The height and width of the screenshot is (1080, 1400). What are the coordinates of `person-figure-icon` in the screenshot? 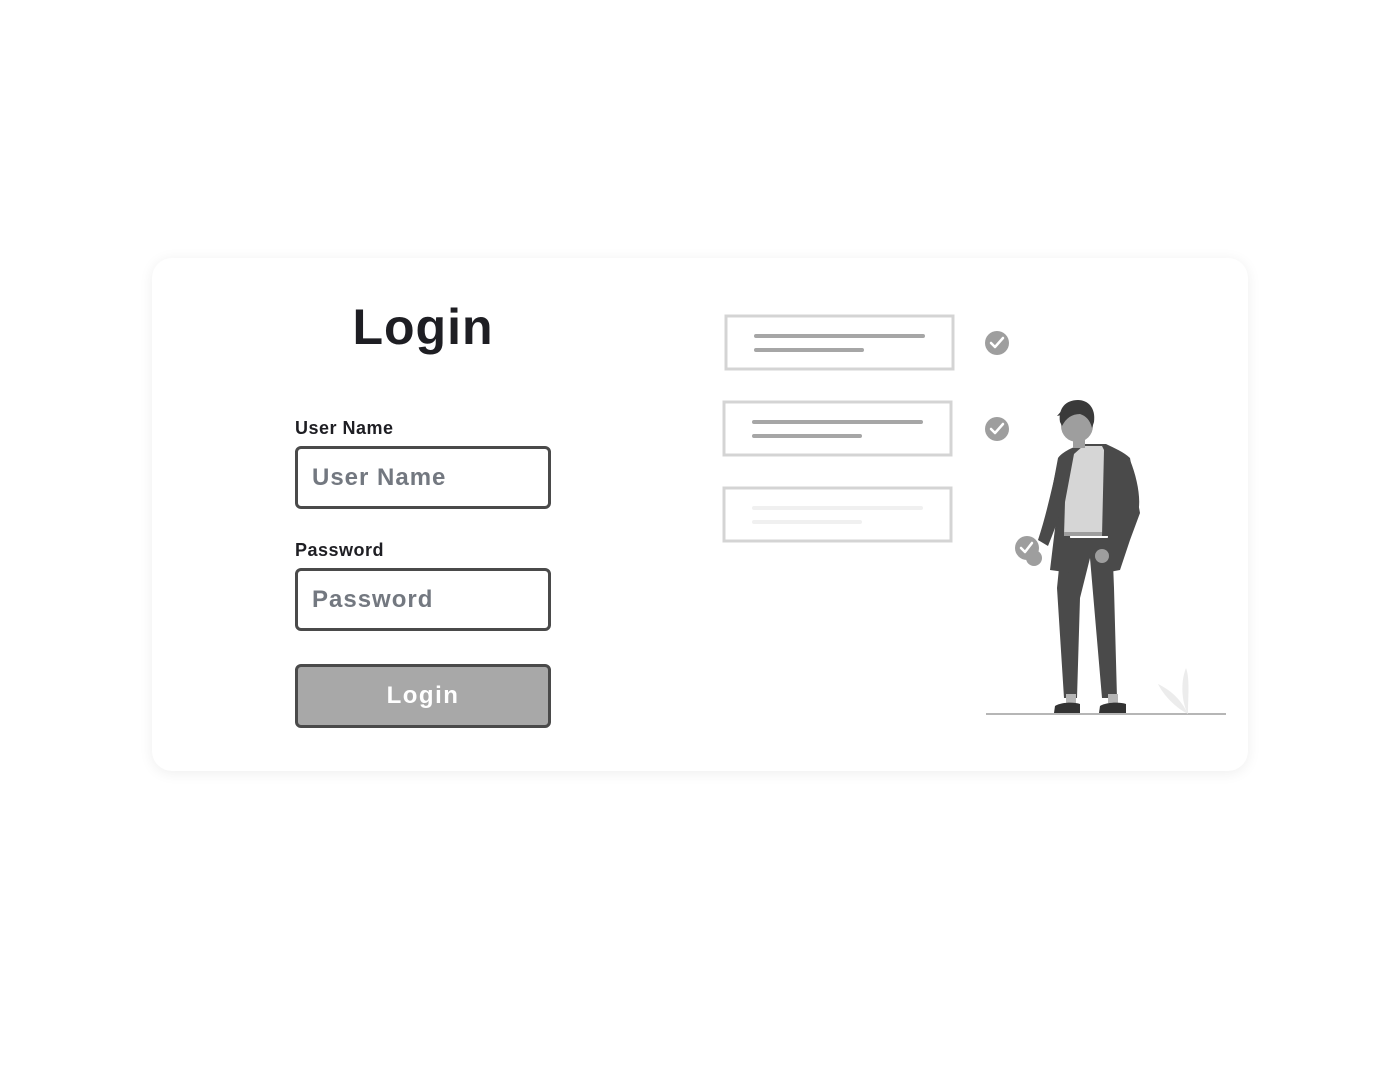 It's located at (1077, 556).